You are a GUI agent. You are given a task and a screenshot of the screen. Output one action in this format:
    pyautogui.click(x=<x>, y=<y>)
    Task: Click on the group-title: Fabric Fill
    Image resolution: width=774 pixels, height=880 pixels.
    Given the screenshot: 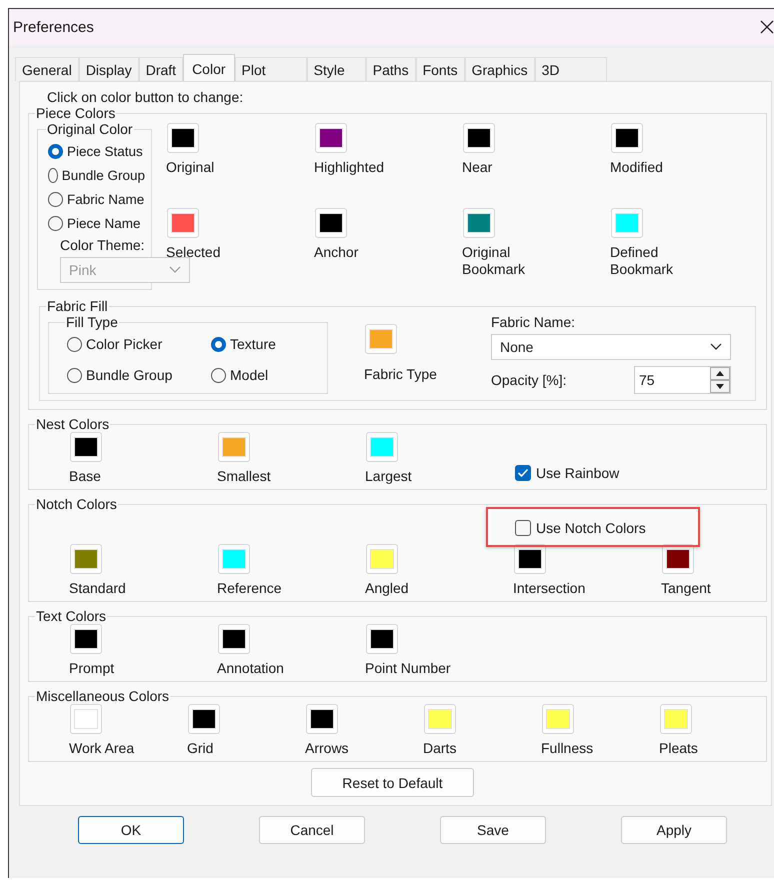 What is the action you would take?
    pyautogui.click(x=77, y=306)
    